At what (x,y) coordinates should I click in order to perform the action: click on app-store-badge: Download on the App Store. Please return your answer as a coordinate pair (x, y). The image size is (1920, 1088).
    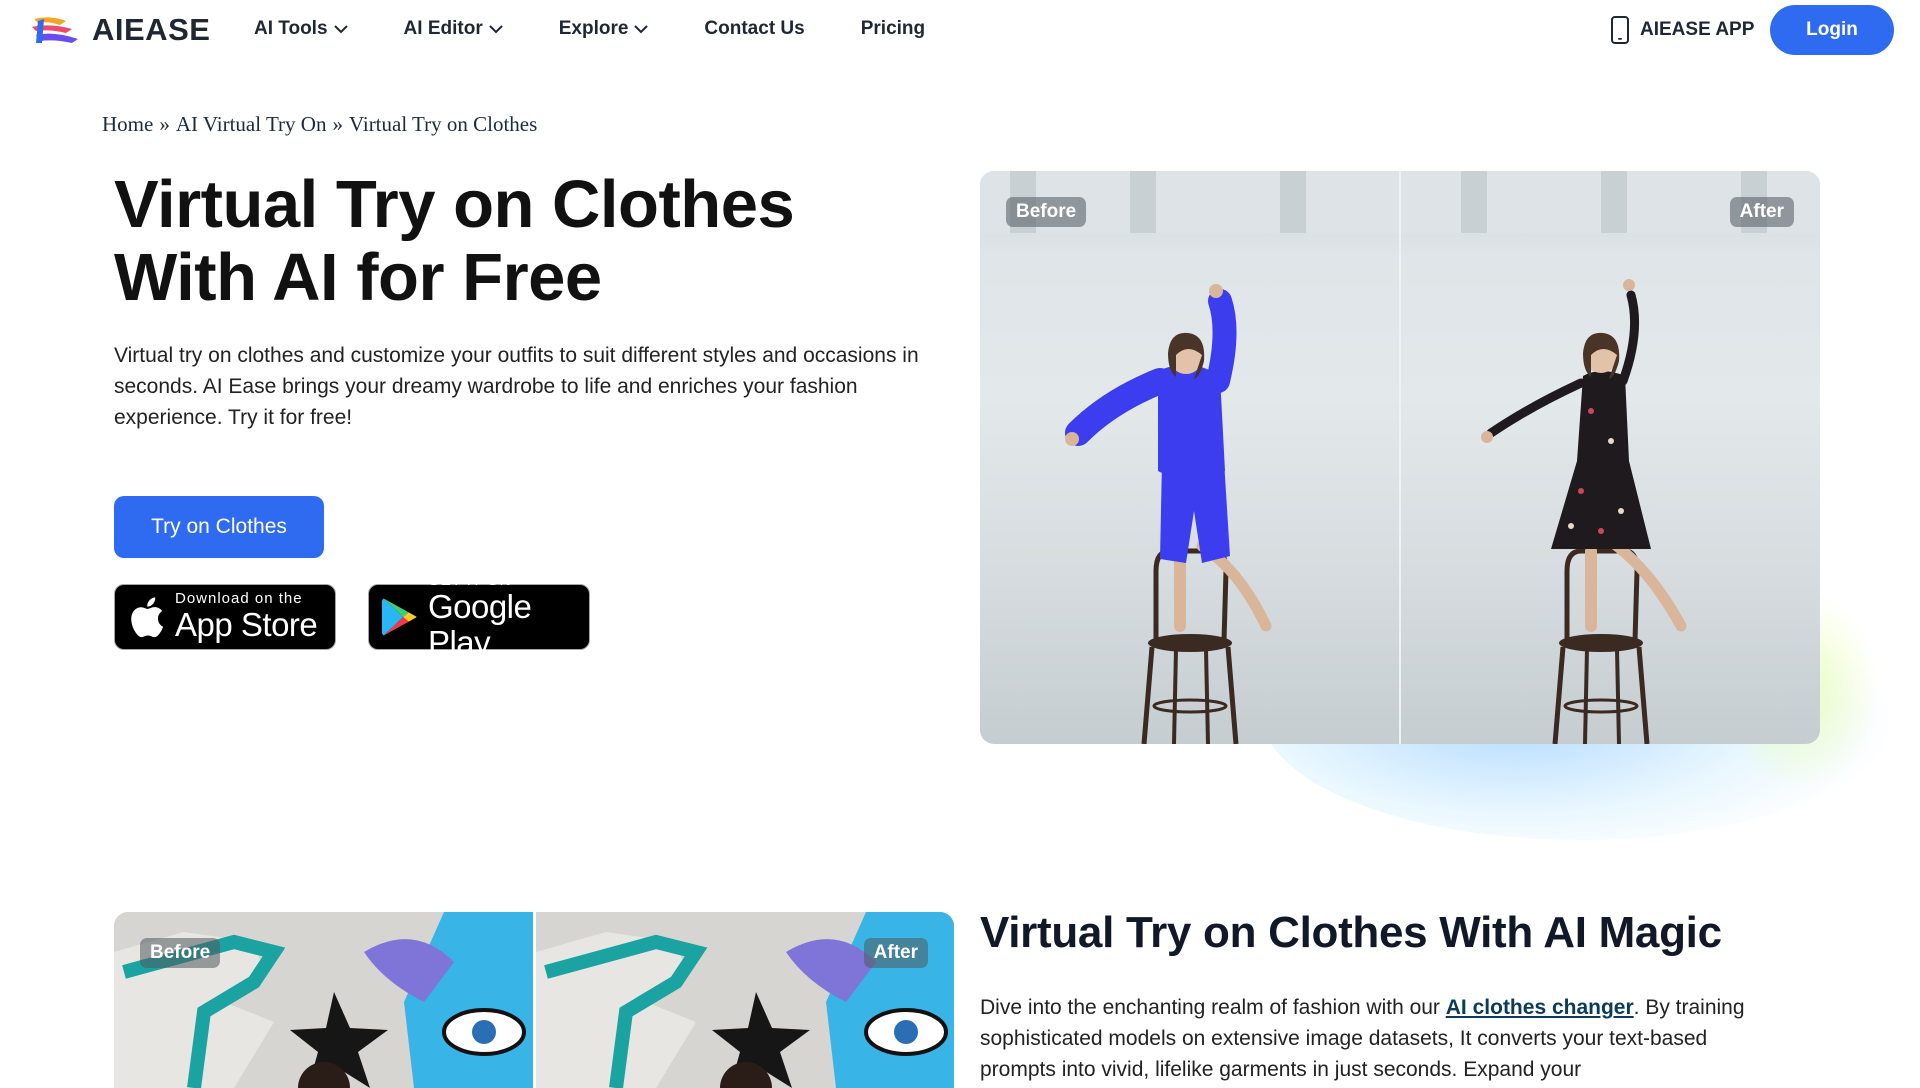
    Looking at the image, I should click on (225, 617).